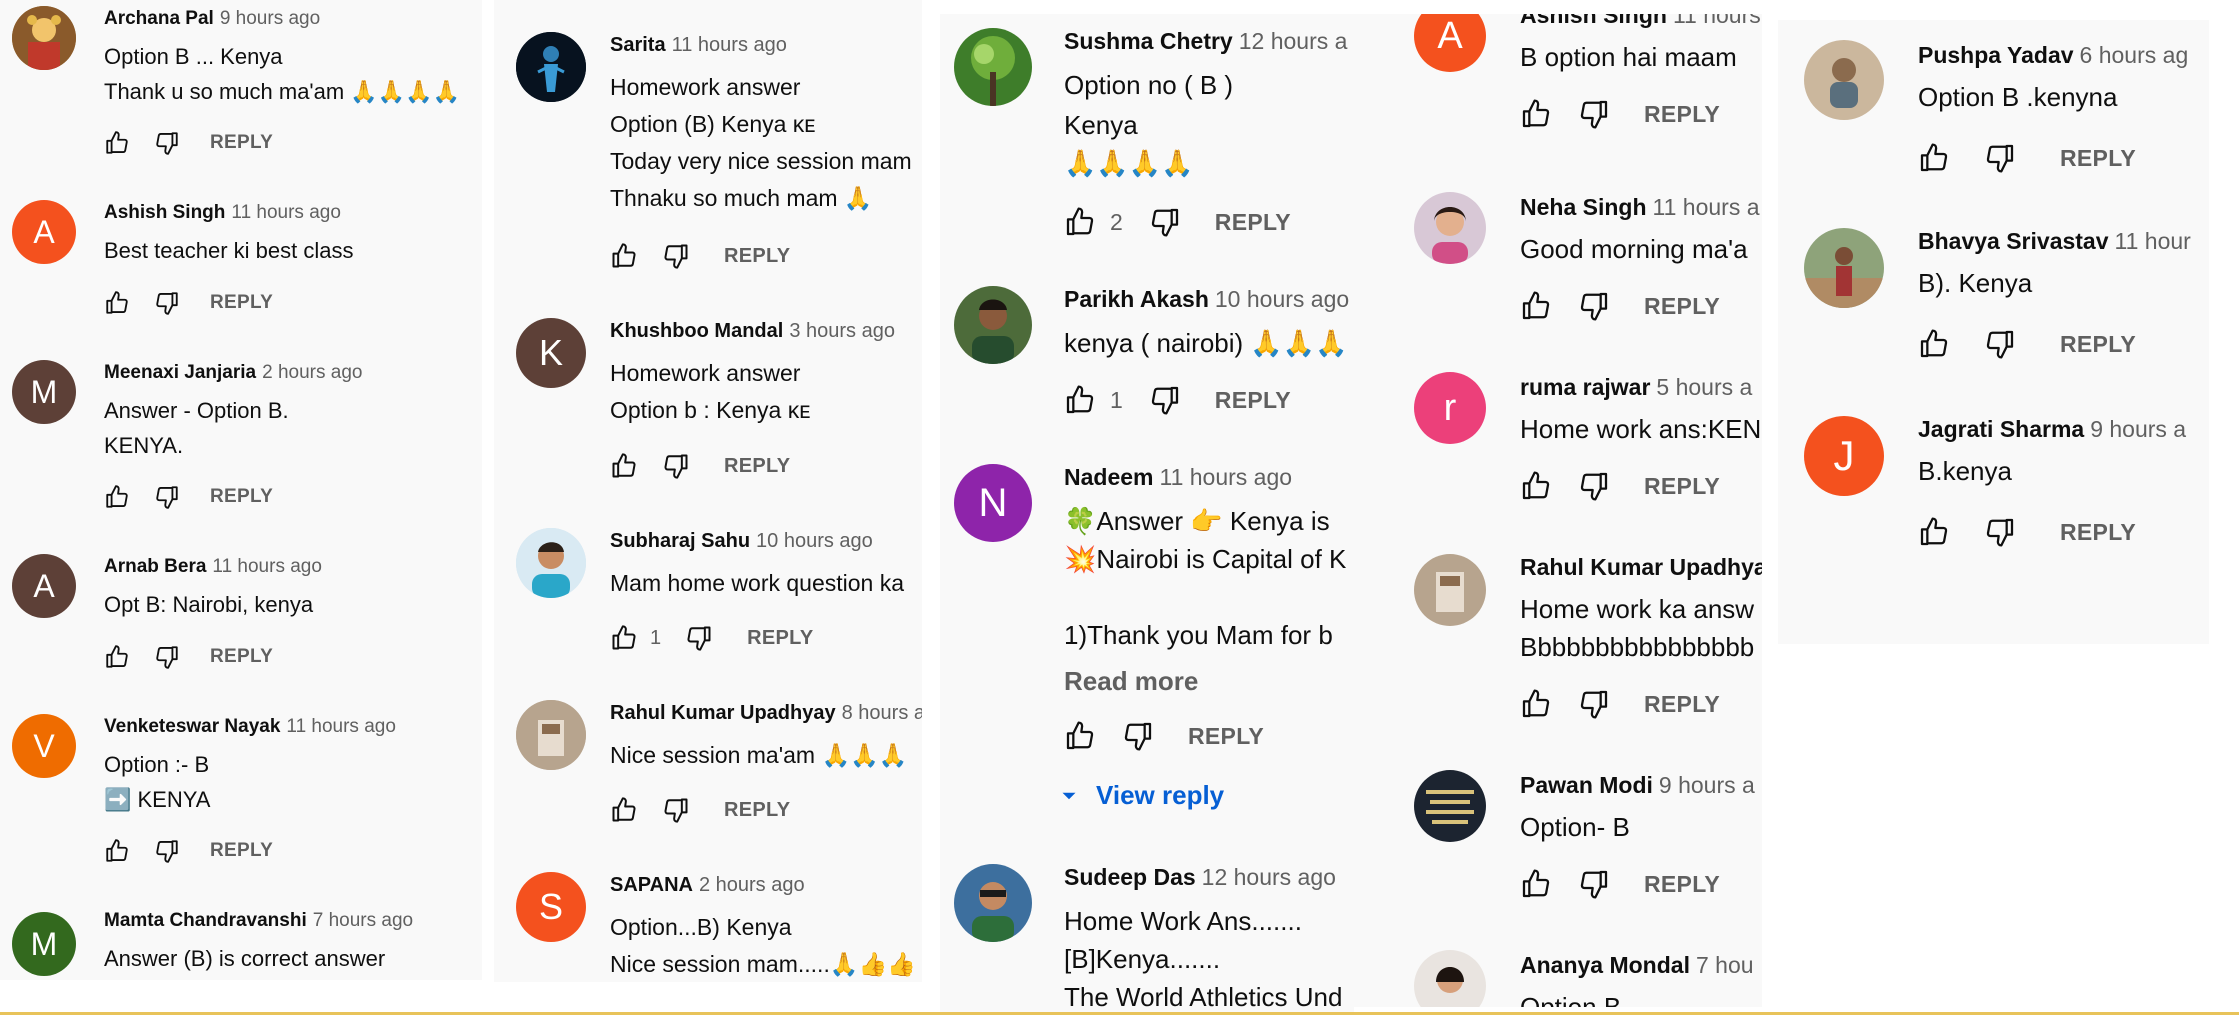 This screenshot has width=2239, height=1015. I want to click on comment-timestamp: 5 hours a, so click(1704, 387).